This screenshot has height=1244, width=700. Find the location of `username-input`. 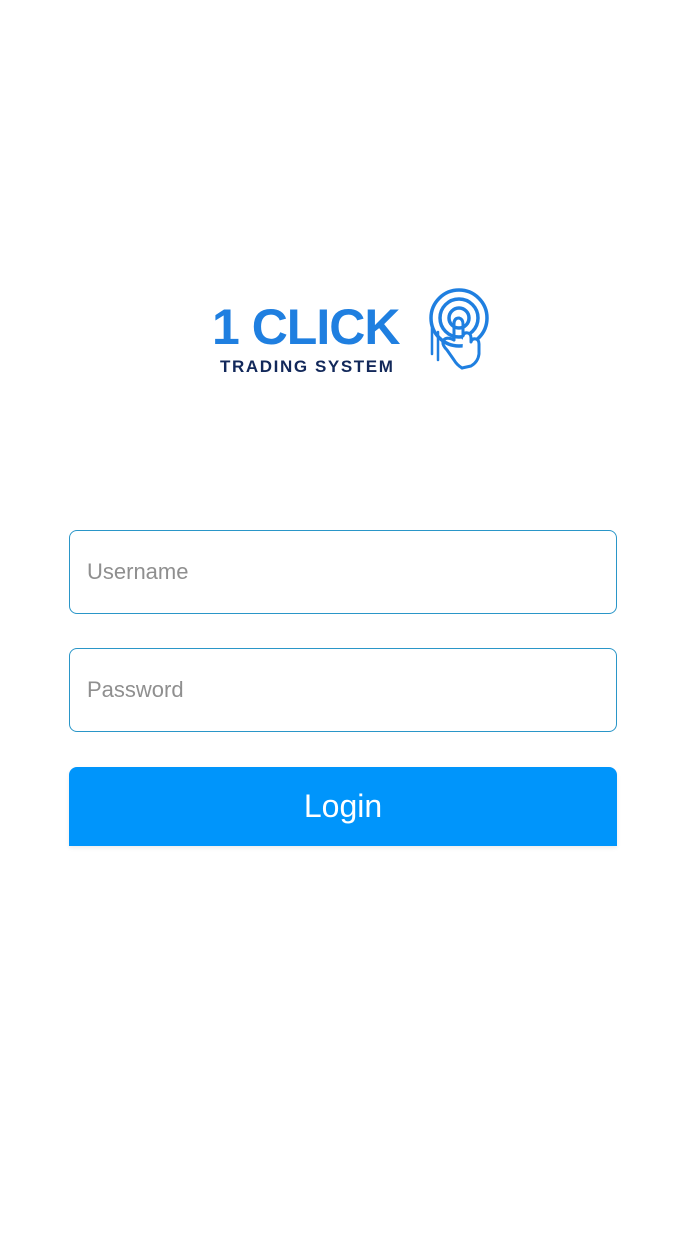

username-input is located at coordinates (343, 572).